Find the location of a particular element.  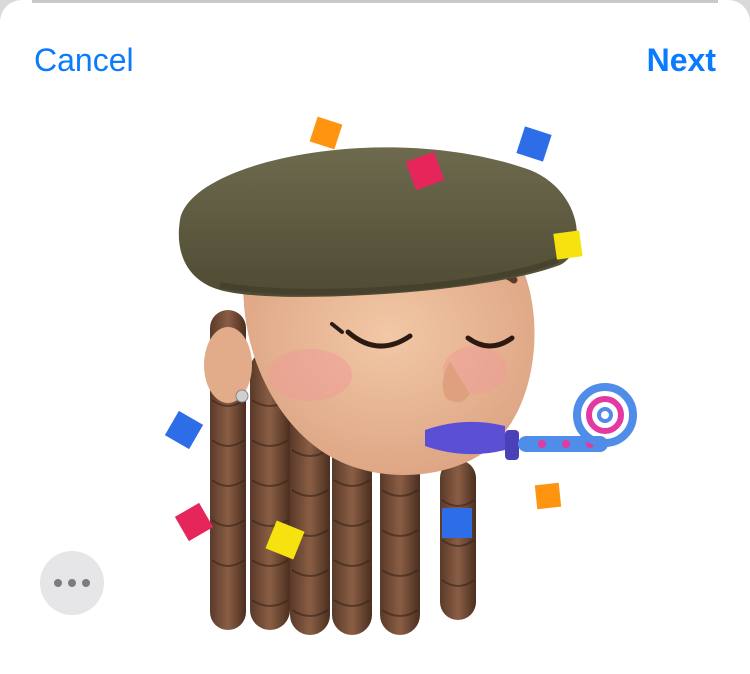

earring-icon is located at coordinates (242, 396).